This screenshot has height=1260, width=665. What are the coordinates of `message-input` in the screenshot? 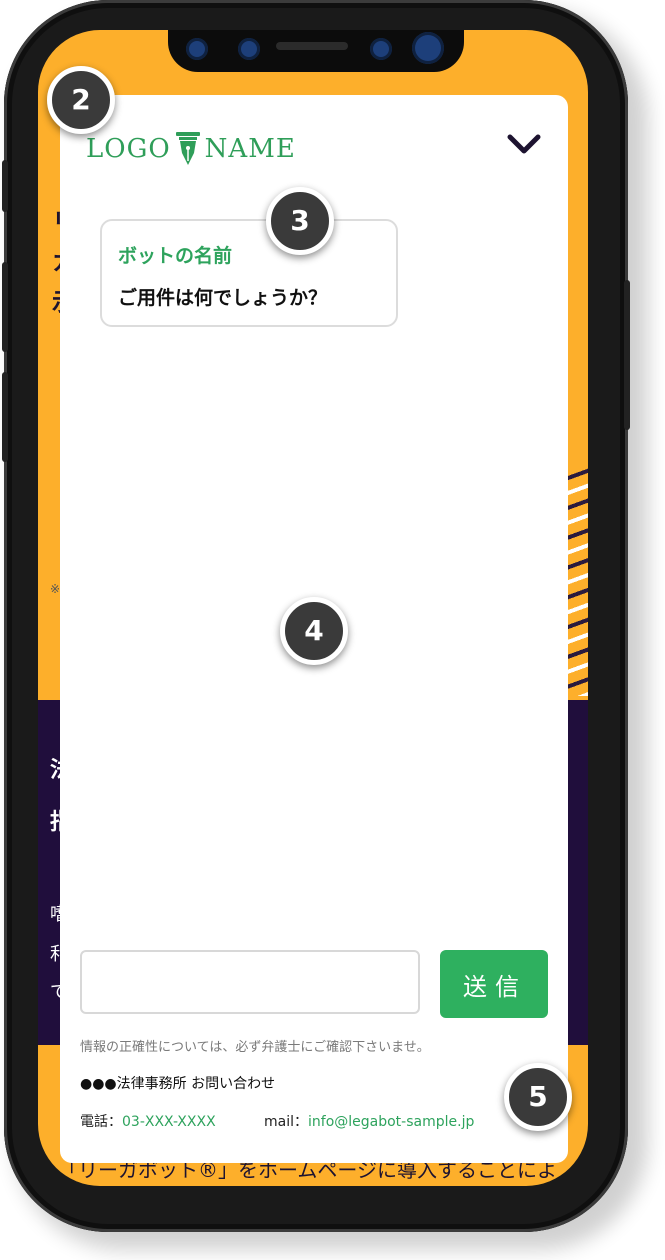 It's located at (250, 982).